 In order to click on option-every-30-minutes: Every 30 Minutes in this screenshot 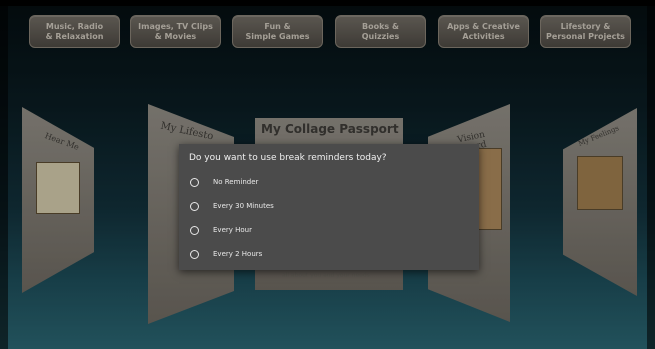, I will do `click(232, 206)`.